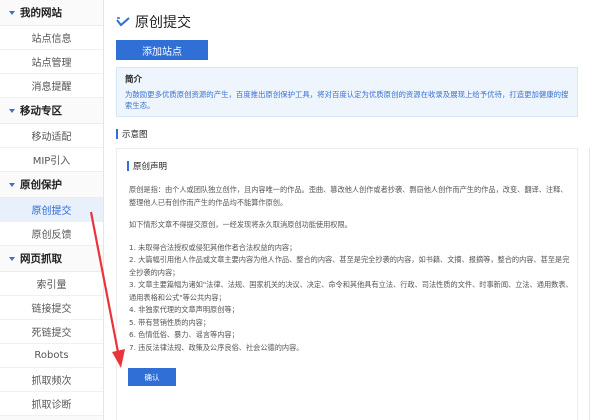  What do you see at coordinates (51, 284) in the screenshot?
I see `sidebar-item-index-count: 索引量` at bounding box center [51, 284].